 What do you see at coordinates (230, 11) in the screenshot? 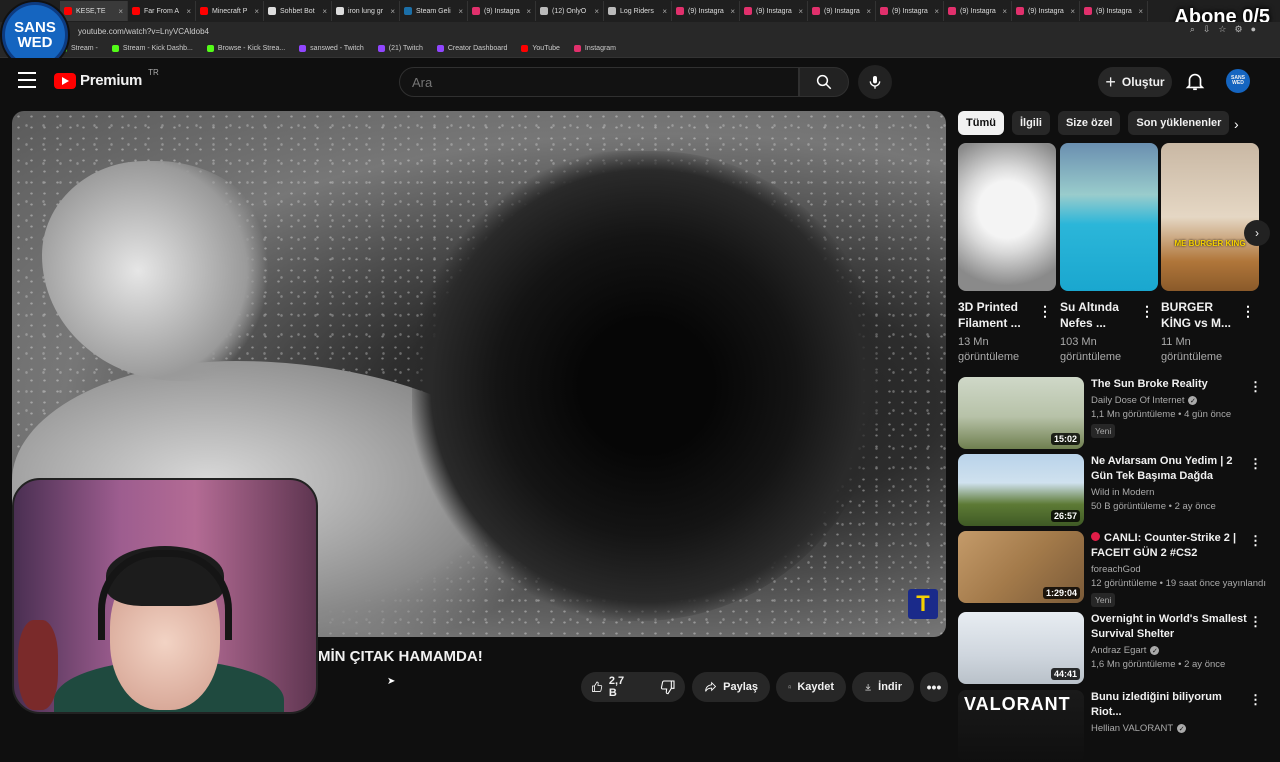
I see `browser-tab: Minecraft P ×` at bounding box center [230, 11].